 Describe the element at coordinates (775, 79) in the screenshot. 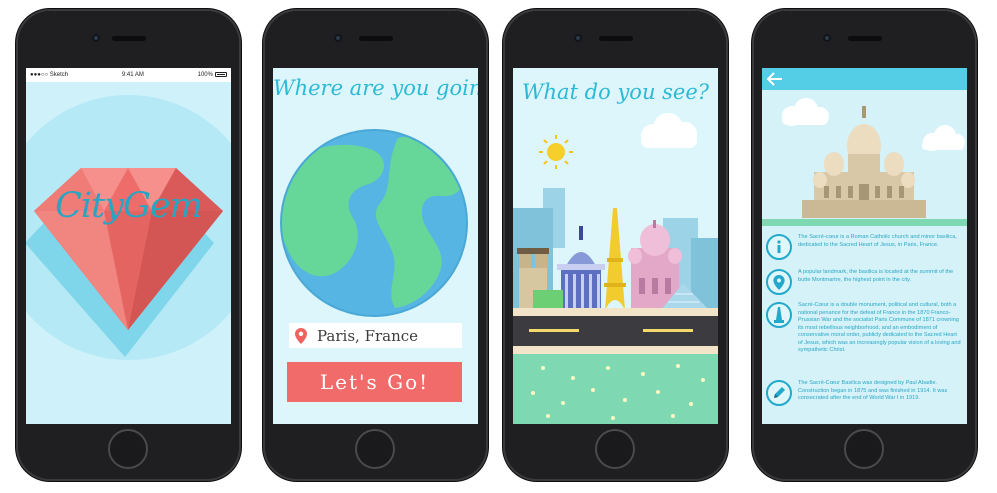

I see `back-arrow-icon` at that location.